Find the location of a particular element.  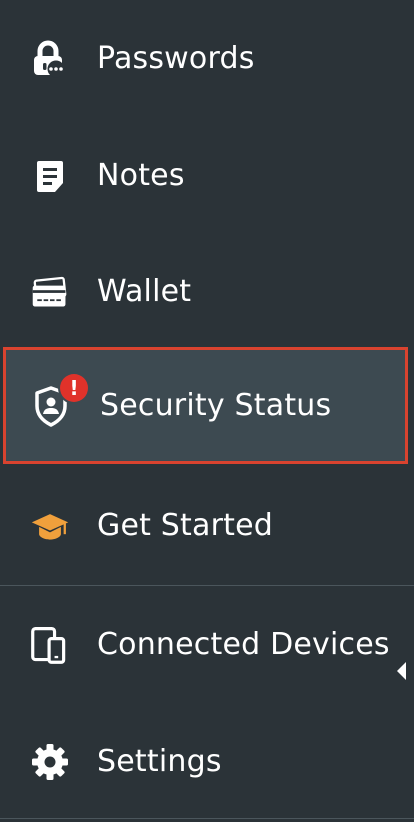

wallet-cards-icon is located at coordinates (50, 292).